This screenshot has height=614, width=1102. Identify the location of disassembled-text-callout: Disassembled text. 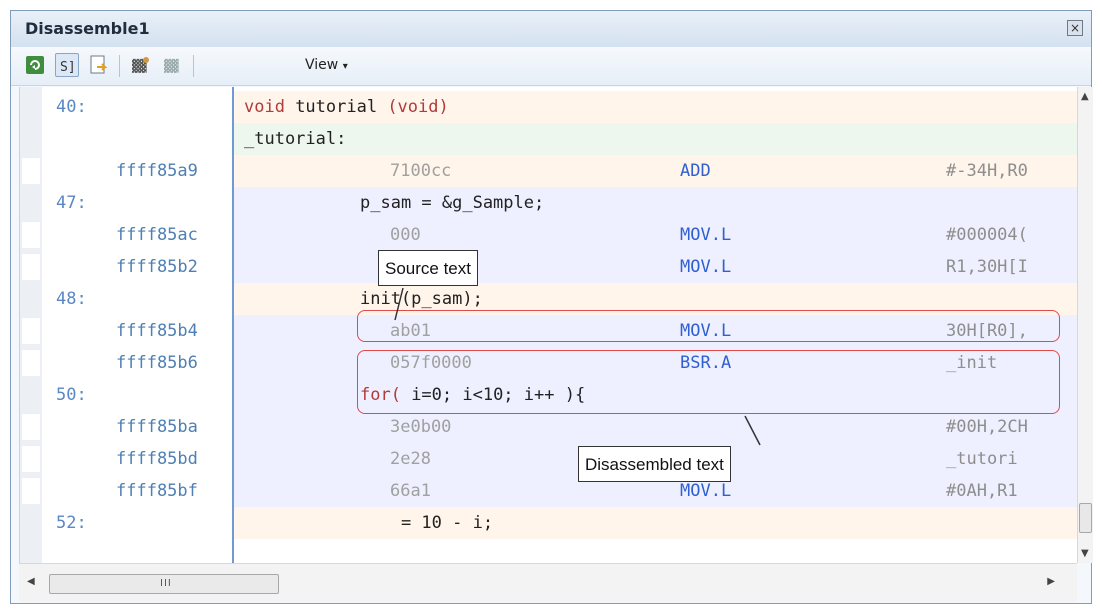
(654, 464).